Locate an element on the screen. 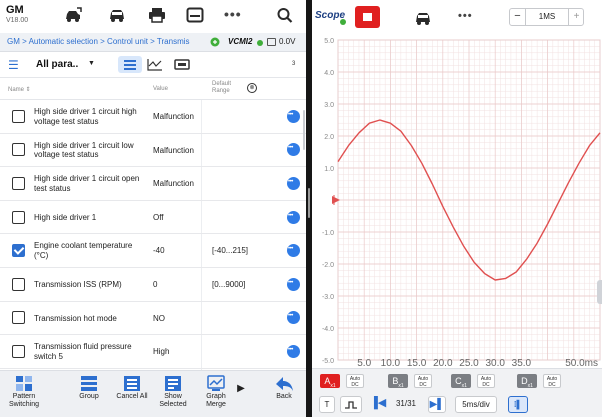 This screenshot has width=602, height=417. play-arrow-icon: ▶ is located at coordinates (241, 389).